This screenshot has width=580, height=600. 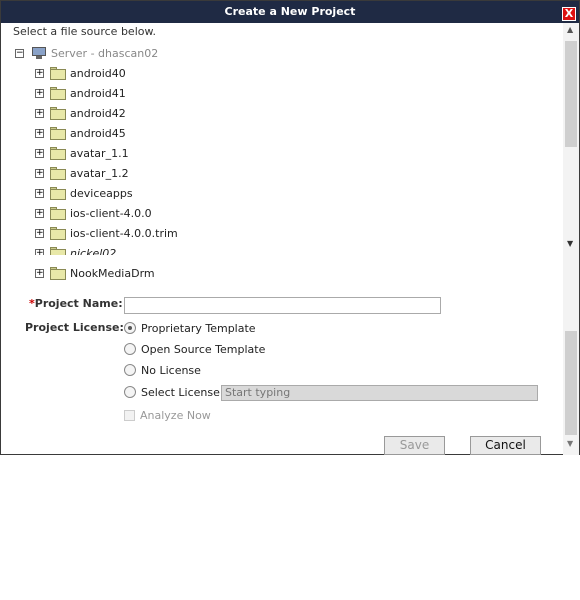 I want to click on tree-item-label: android45, so click(x=98, y=133).